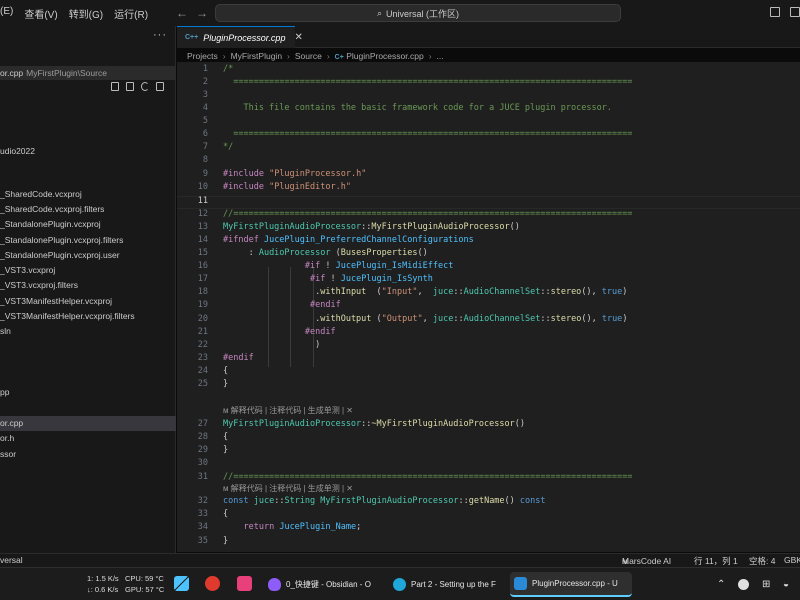  Describe the element at coordinates (287, 187) in the screenshot. I see `code-line: #include "PluginEditor.h"` at that location.